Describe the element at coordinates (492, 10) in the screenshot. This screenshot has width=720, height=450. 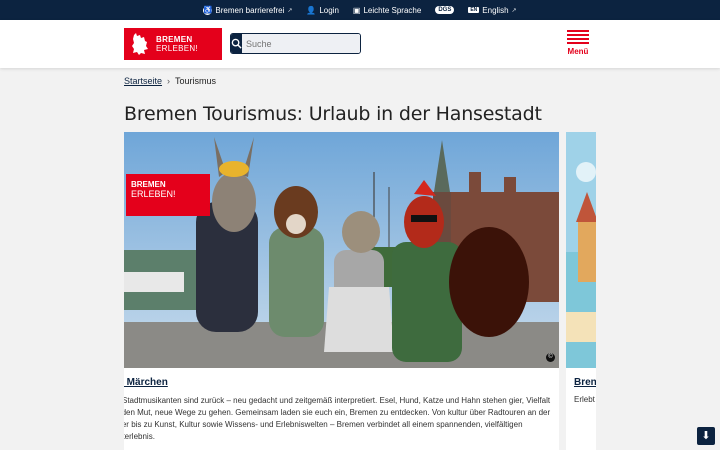
I see `english-link: EN English ↗` at that location.